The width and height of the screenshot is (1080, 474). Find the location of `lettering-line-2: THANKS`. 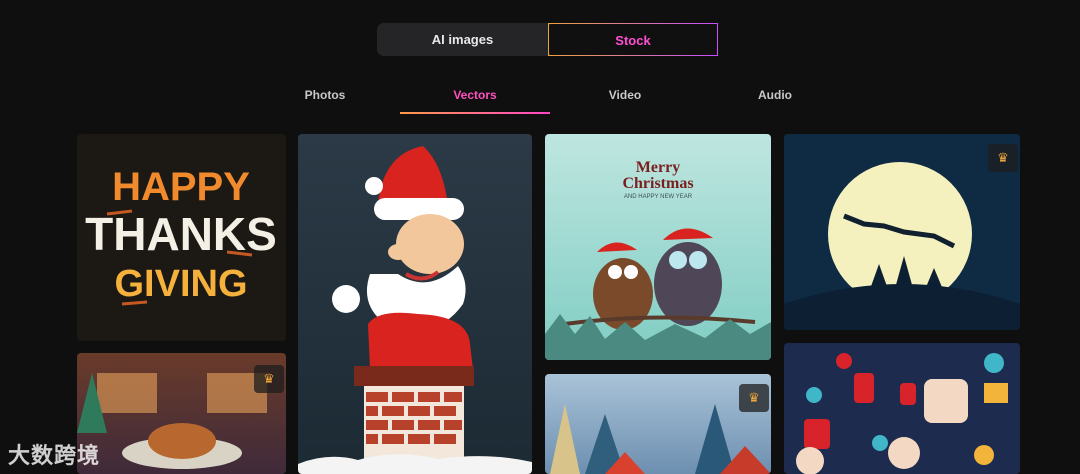

lettering-line-2: THANKS is located at coordinates (181, 234).